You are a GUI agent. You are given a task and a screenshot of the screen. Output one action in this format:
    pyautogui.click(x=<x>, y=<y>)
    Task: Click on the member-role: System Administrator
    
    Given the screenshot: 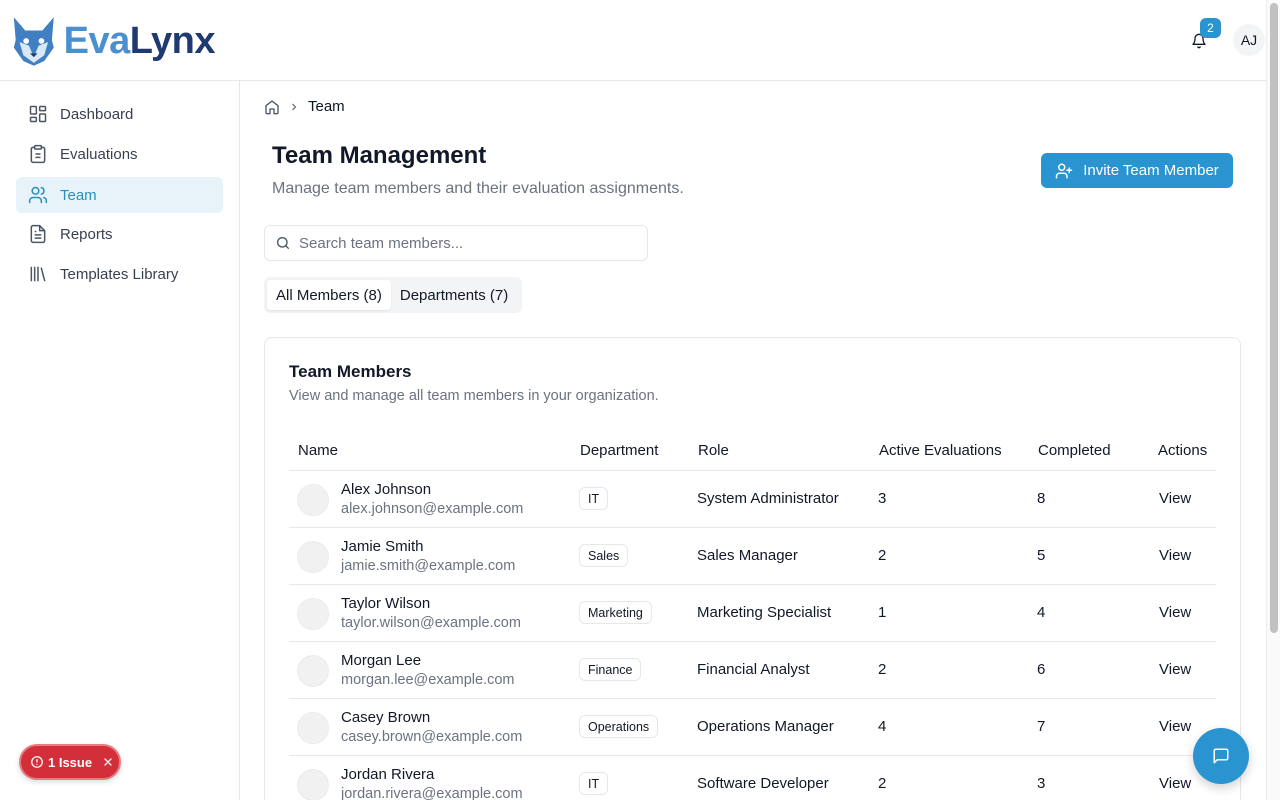 What is the action you would take?
    pyautogui.click(x=768, y=498)
    